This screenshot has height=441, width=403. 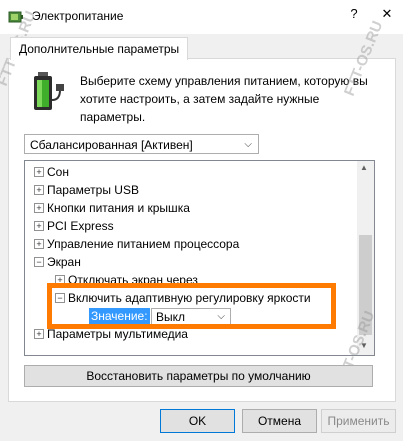 What do you see at coordinates (119, 316) in the screenshot?
I see `value-label: Значение:` at bounding box center [119, 316].